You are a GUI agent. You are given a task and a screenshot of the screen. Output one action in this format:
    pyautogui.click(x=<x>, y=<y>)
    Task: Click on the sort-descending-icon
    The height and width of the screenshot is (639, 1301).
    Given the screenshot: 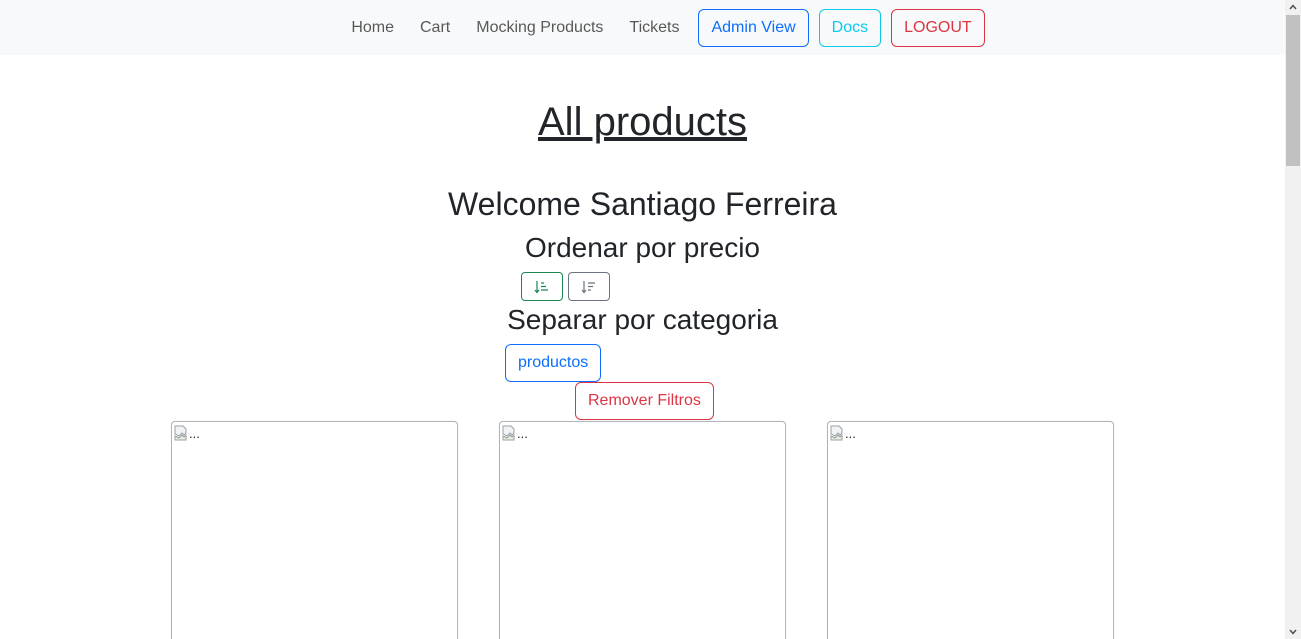 What is the action you would take?
    pyautogui.click(x=588, y=286)
    